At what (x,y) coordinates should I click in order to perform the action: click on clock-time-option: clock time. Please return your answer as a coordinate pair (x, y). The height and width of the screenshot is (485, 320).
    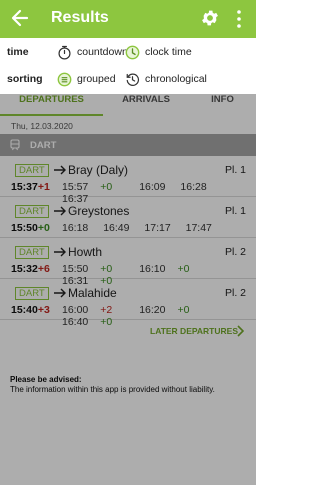
    Looking at the image, I should click on (158, 52).